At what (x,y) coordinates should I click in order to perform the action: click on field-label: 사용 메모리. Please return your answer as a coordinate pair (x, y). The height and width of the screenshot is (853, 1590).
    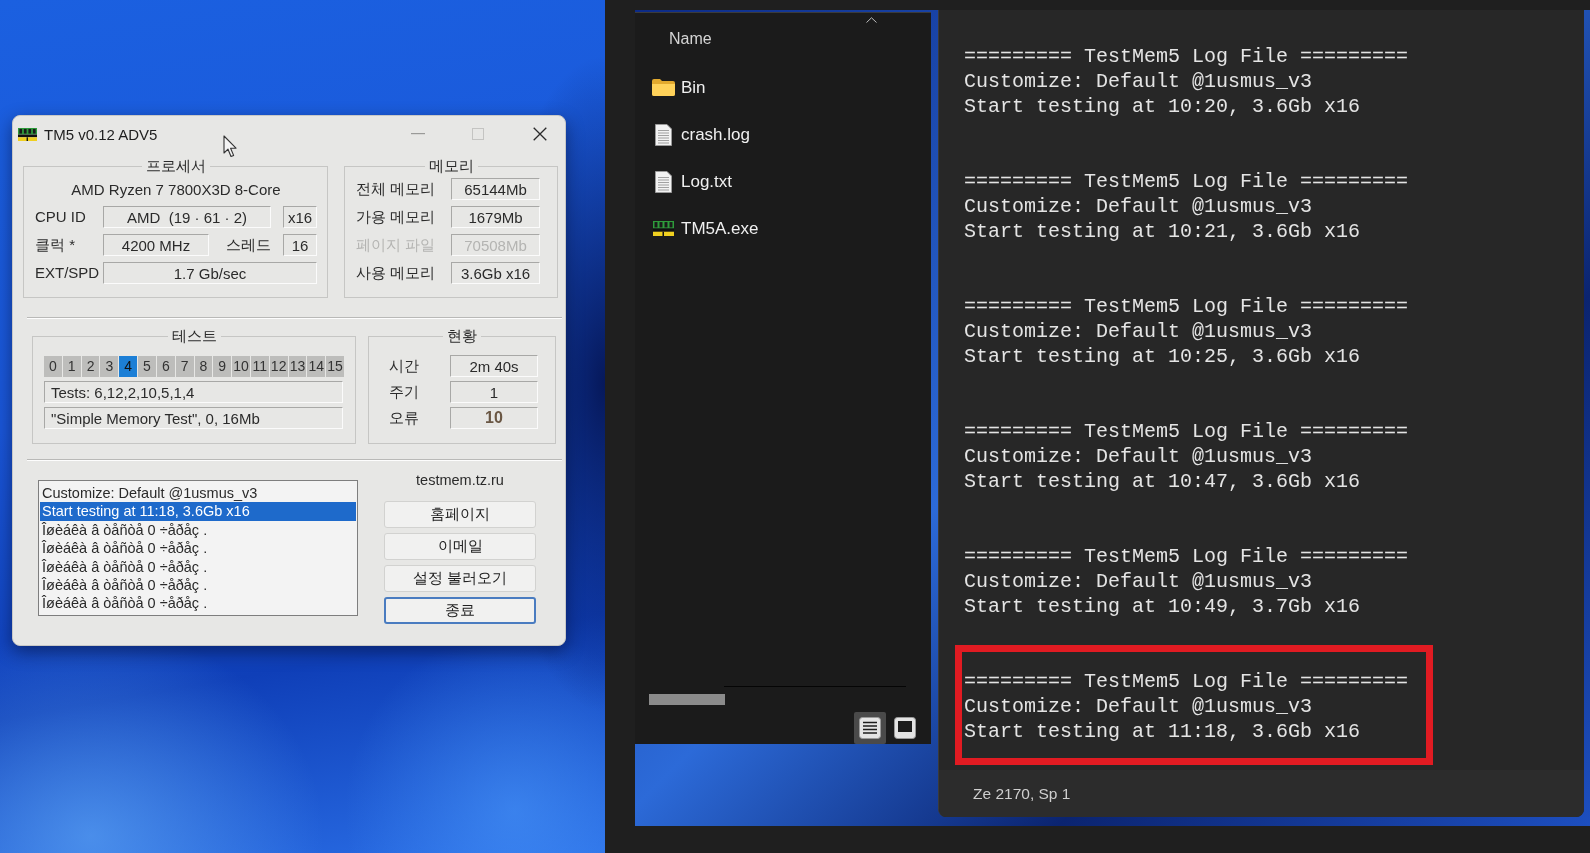
    Looking at the image, I should click on (396, 273).